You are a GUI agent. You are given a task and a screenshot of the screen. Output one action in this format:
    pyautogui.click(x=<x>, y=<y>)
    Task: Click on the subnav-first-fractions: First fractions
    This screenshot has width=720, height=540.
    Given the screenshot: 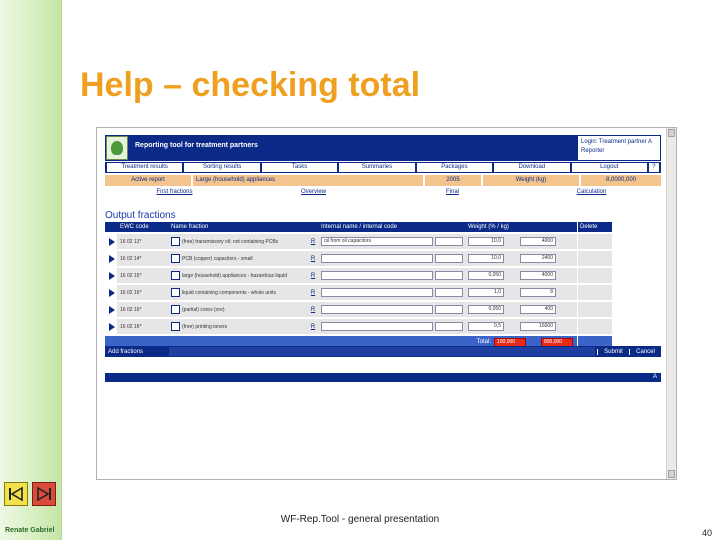 What is the action you would take?
    pyautogui.click(x=174, y=192)
    